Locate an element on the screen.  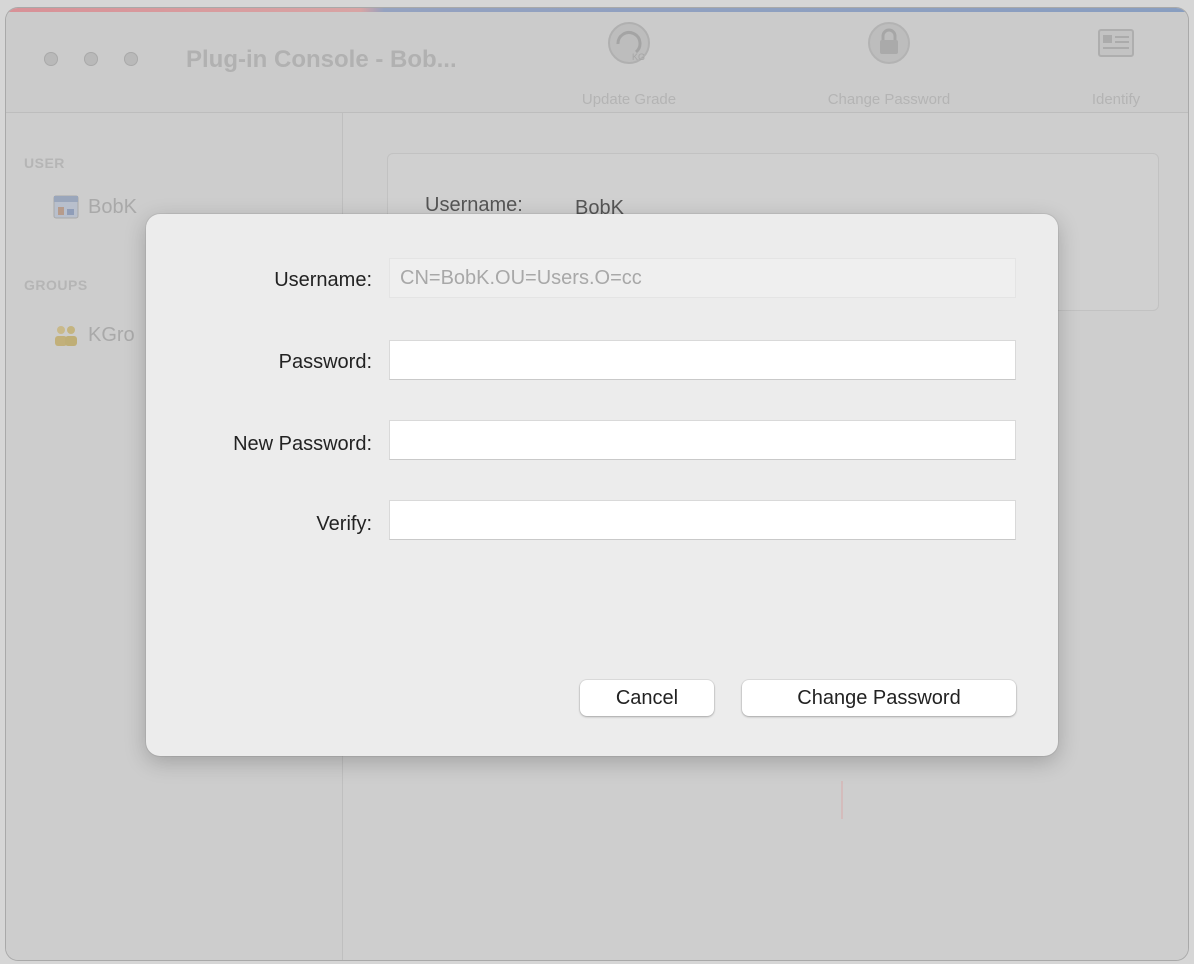
titlebar-accent is located at coordinates (597, 10).